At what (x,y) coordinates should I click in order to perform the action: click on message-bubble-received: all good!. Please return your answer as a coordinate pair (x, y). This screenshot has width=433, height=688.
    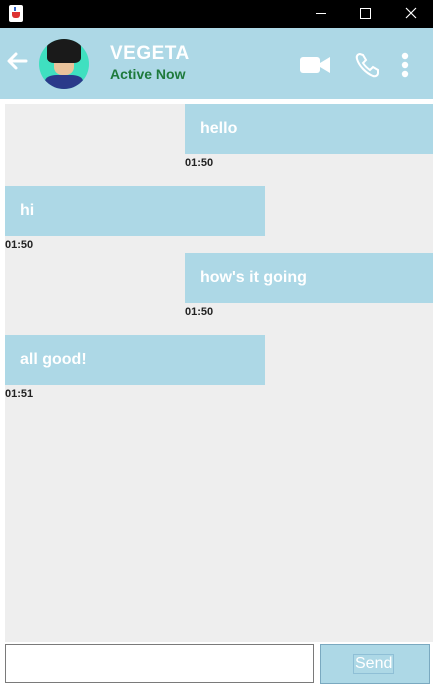
    Looking at the image, I should click on (135, 360).